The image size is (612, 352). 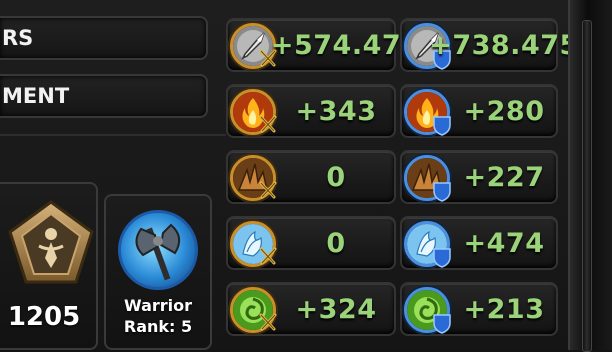 I want to click on pentagon-rank-emblem-icon, so click(x=51, y=242).